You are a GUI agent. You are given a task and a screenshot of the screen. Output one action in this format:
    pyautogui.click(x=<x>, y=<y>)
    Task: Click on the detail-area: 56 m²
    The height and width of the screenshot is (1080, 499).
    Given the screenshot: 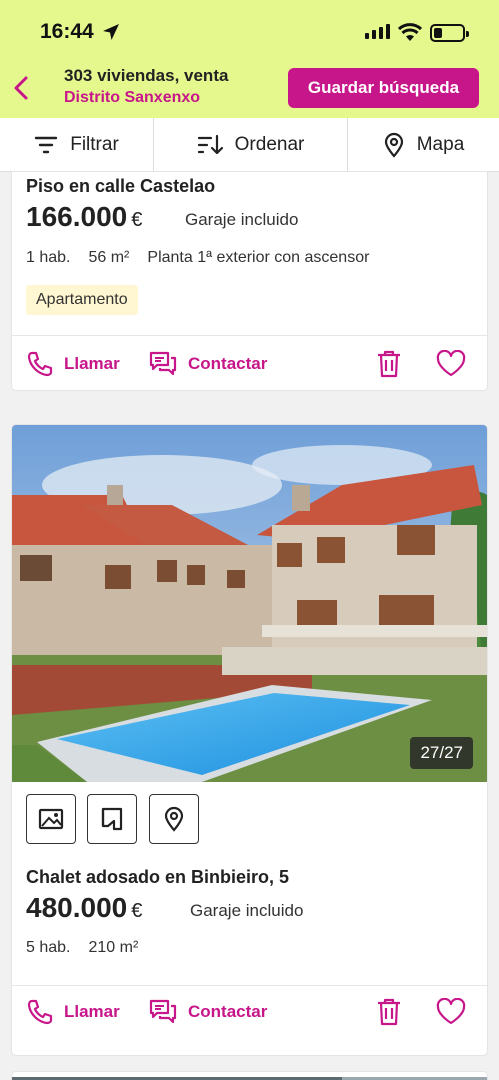 What is the action you would take?
    pyautogui.click(x=109, y=257)
    